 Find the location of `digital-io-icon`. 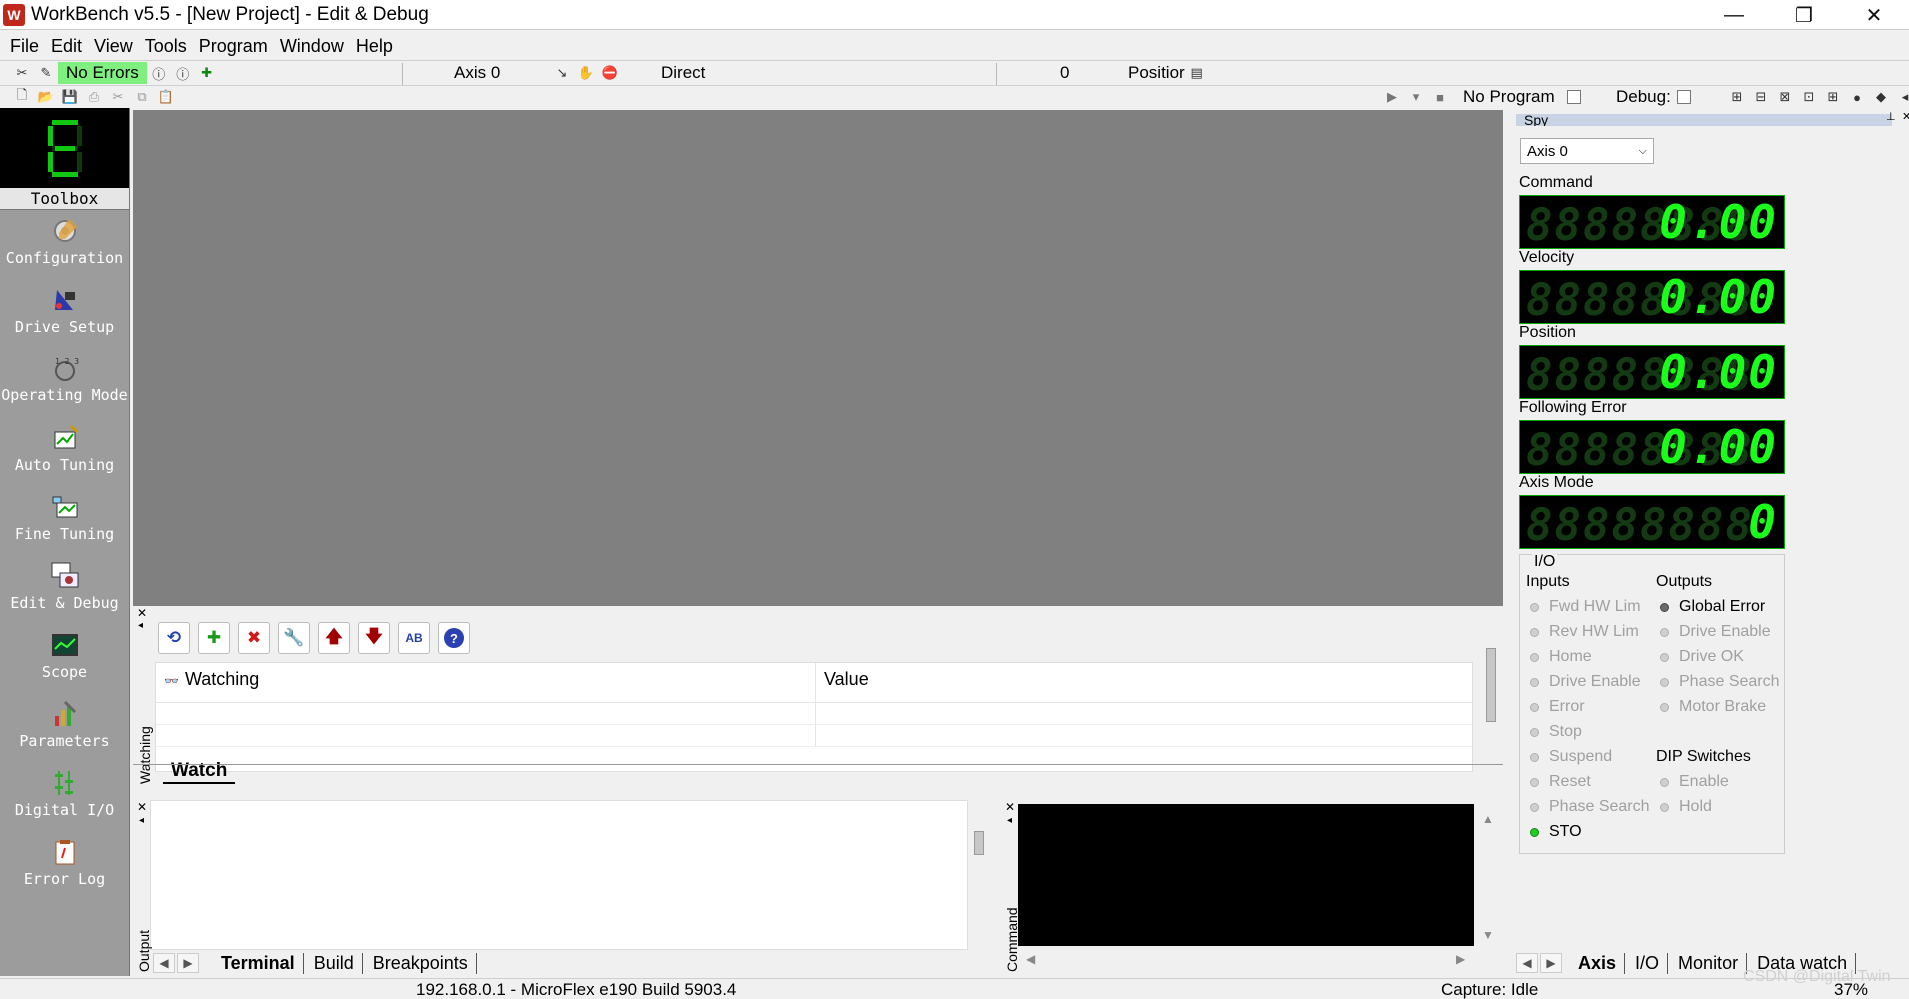

digital-io-icon is located at coordinates (65, 783).